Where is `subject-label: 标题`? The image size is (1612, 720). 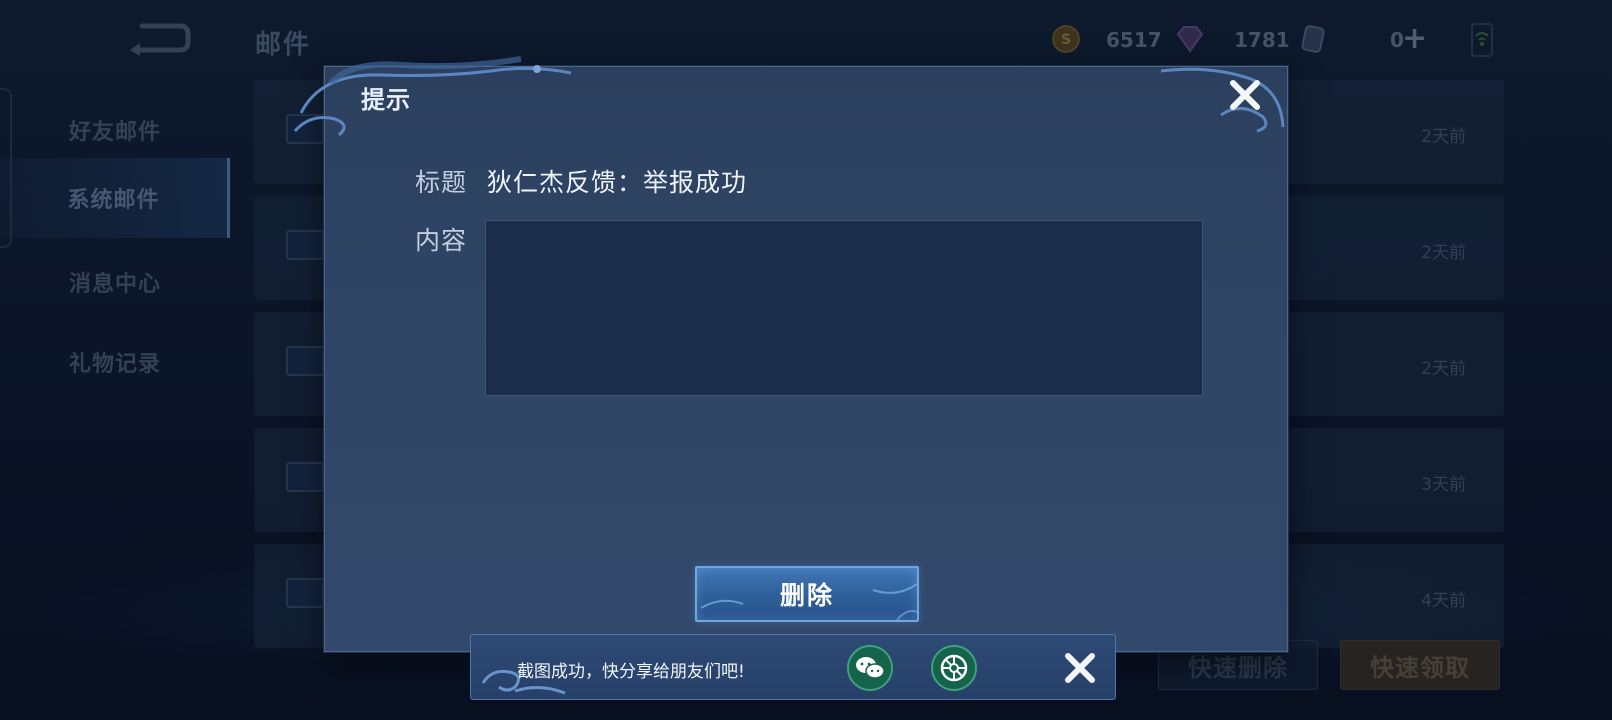 subject-label: 标题 is located at coordinates (441, 182).